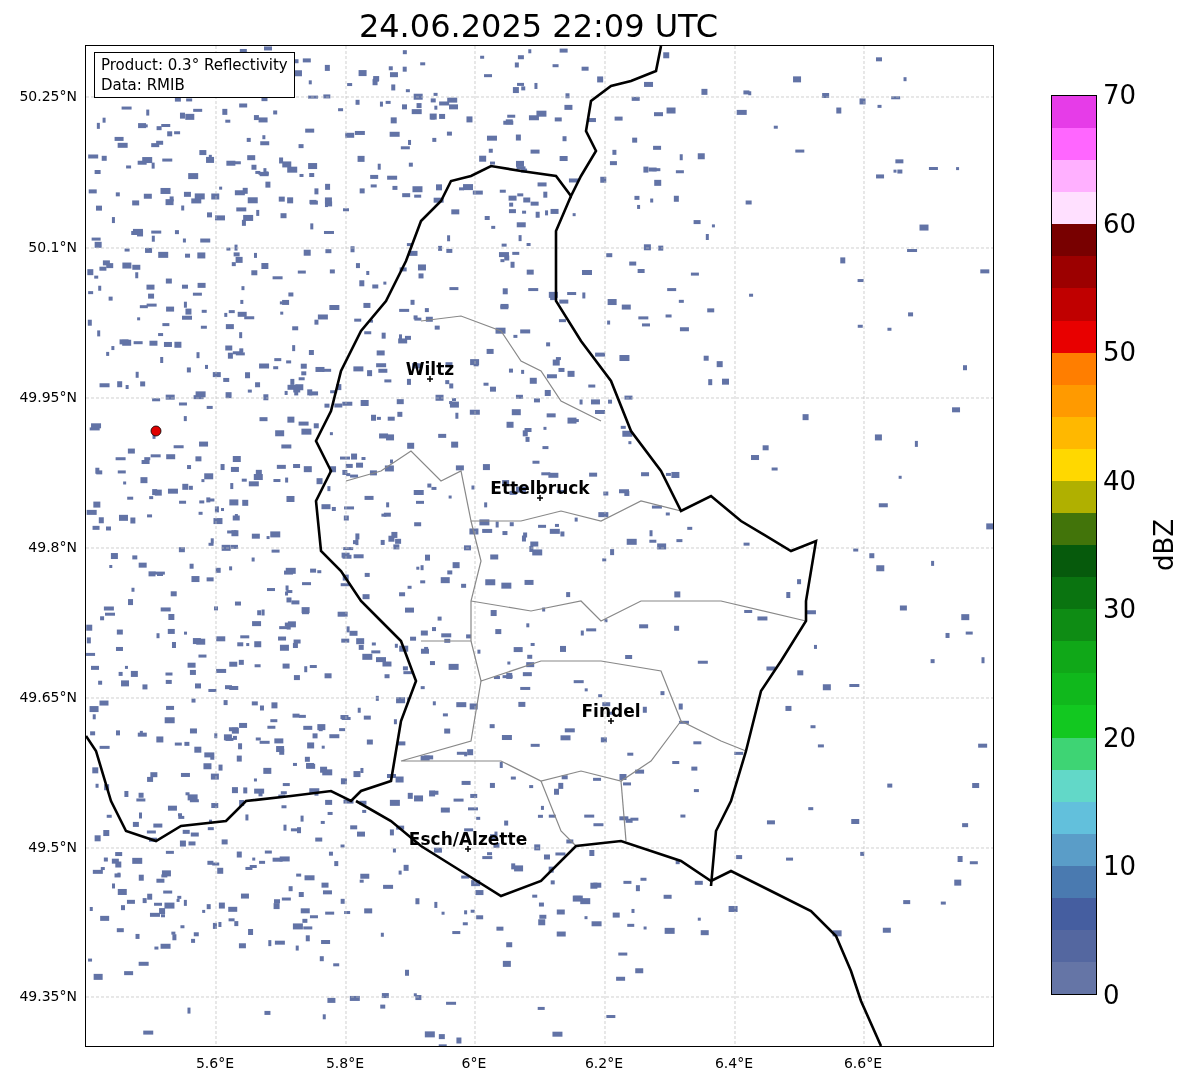  Describe the element at coordinates (1120, 609) in the screenshot. I see `colorbar-tick-label: 30` at that location.